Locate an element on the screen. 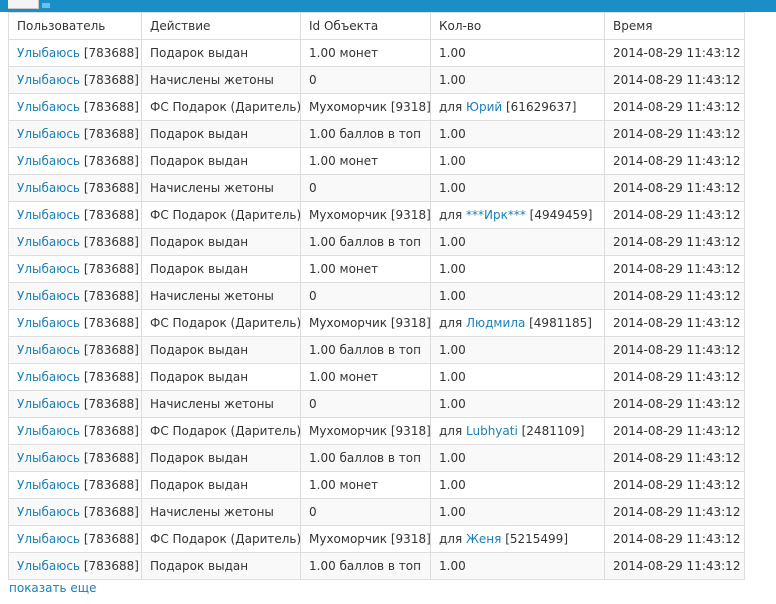 The height and width of the screenshot is (604, 776). recipient-id: [4949459] is located at coordinates (559, 215).